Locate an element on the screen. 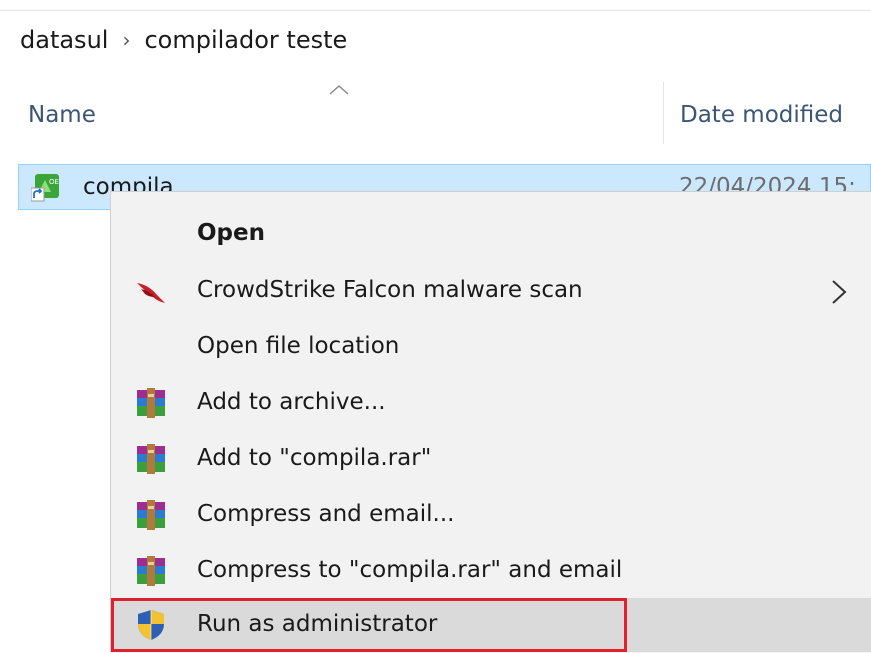 This screenshot has width=871, height=653. menu-item-label: Add to "compila.rar" is located at coordinates (314, 458).